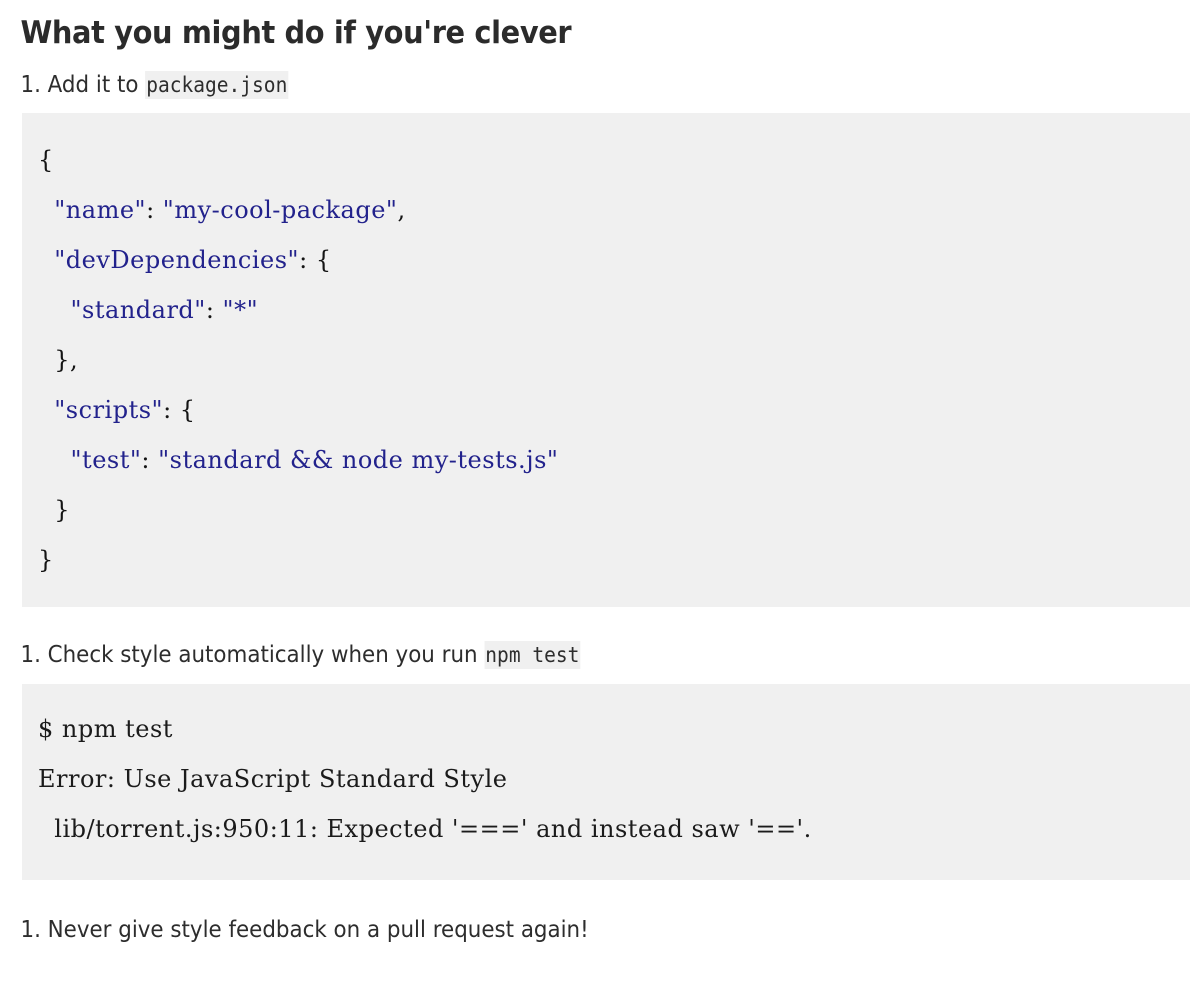 The width and height of the screenshot is (1190, 988). What do you see at coordinates (46, 160) in the screenshot?
I see `code-token-punc: {` at bounding box center [46, 160].